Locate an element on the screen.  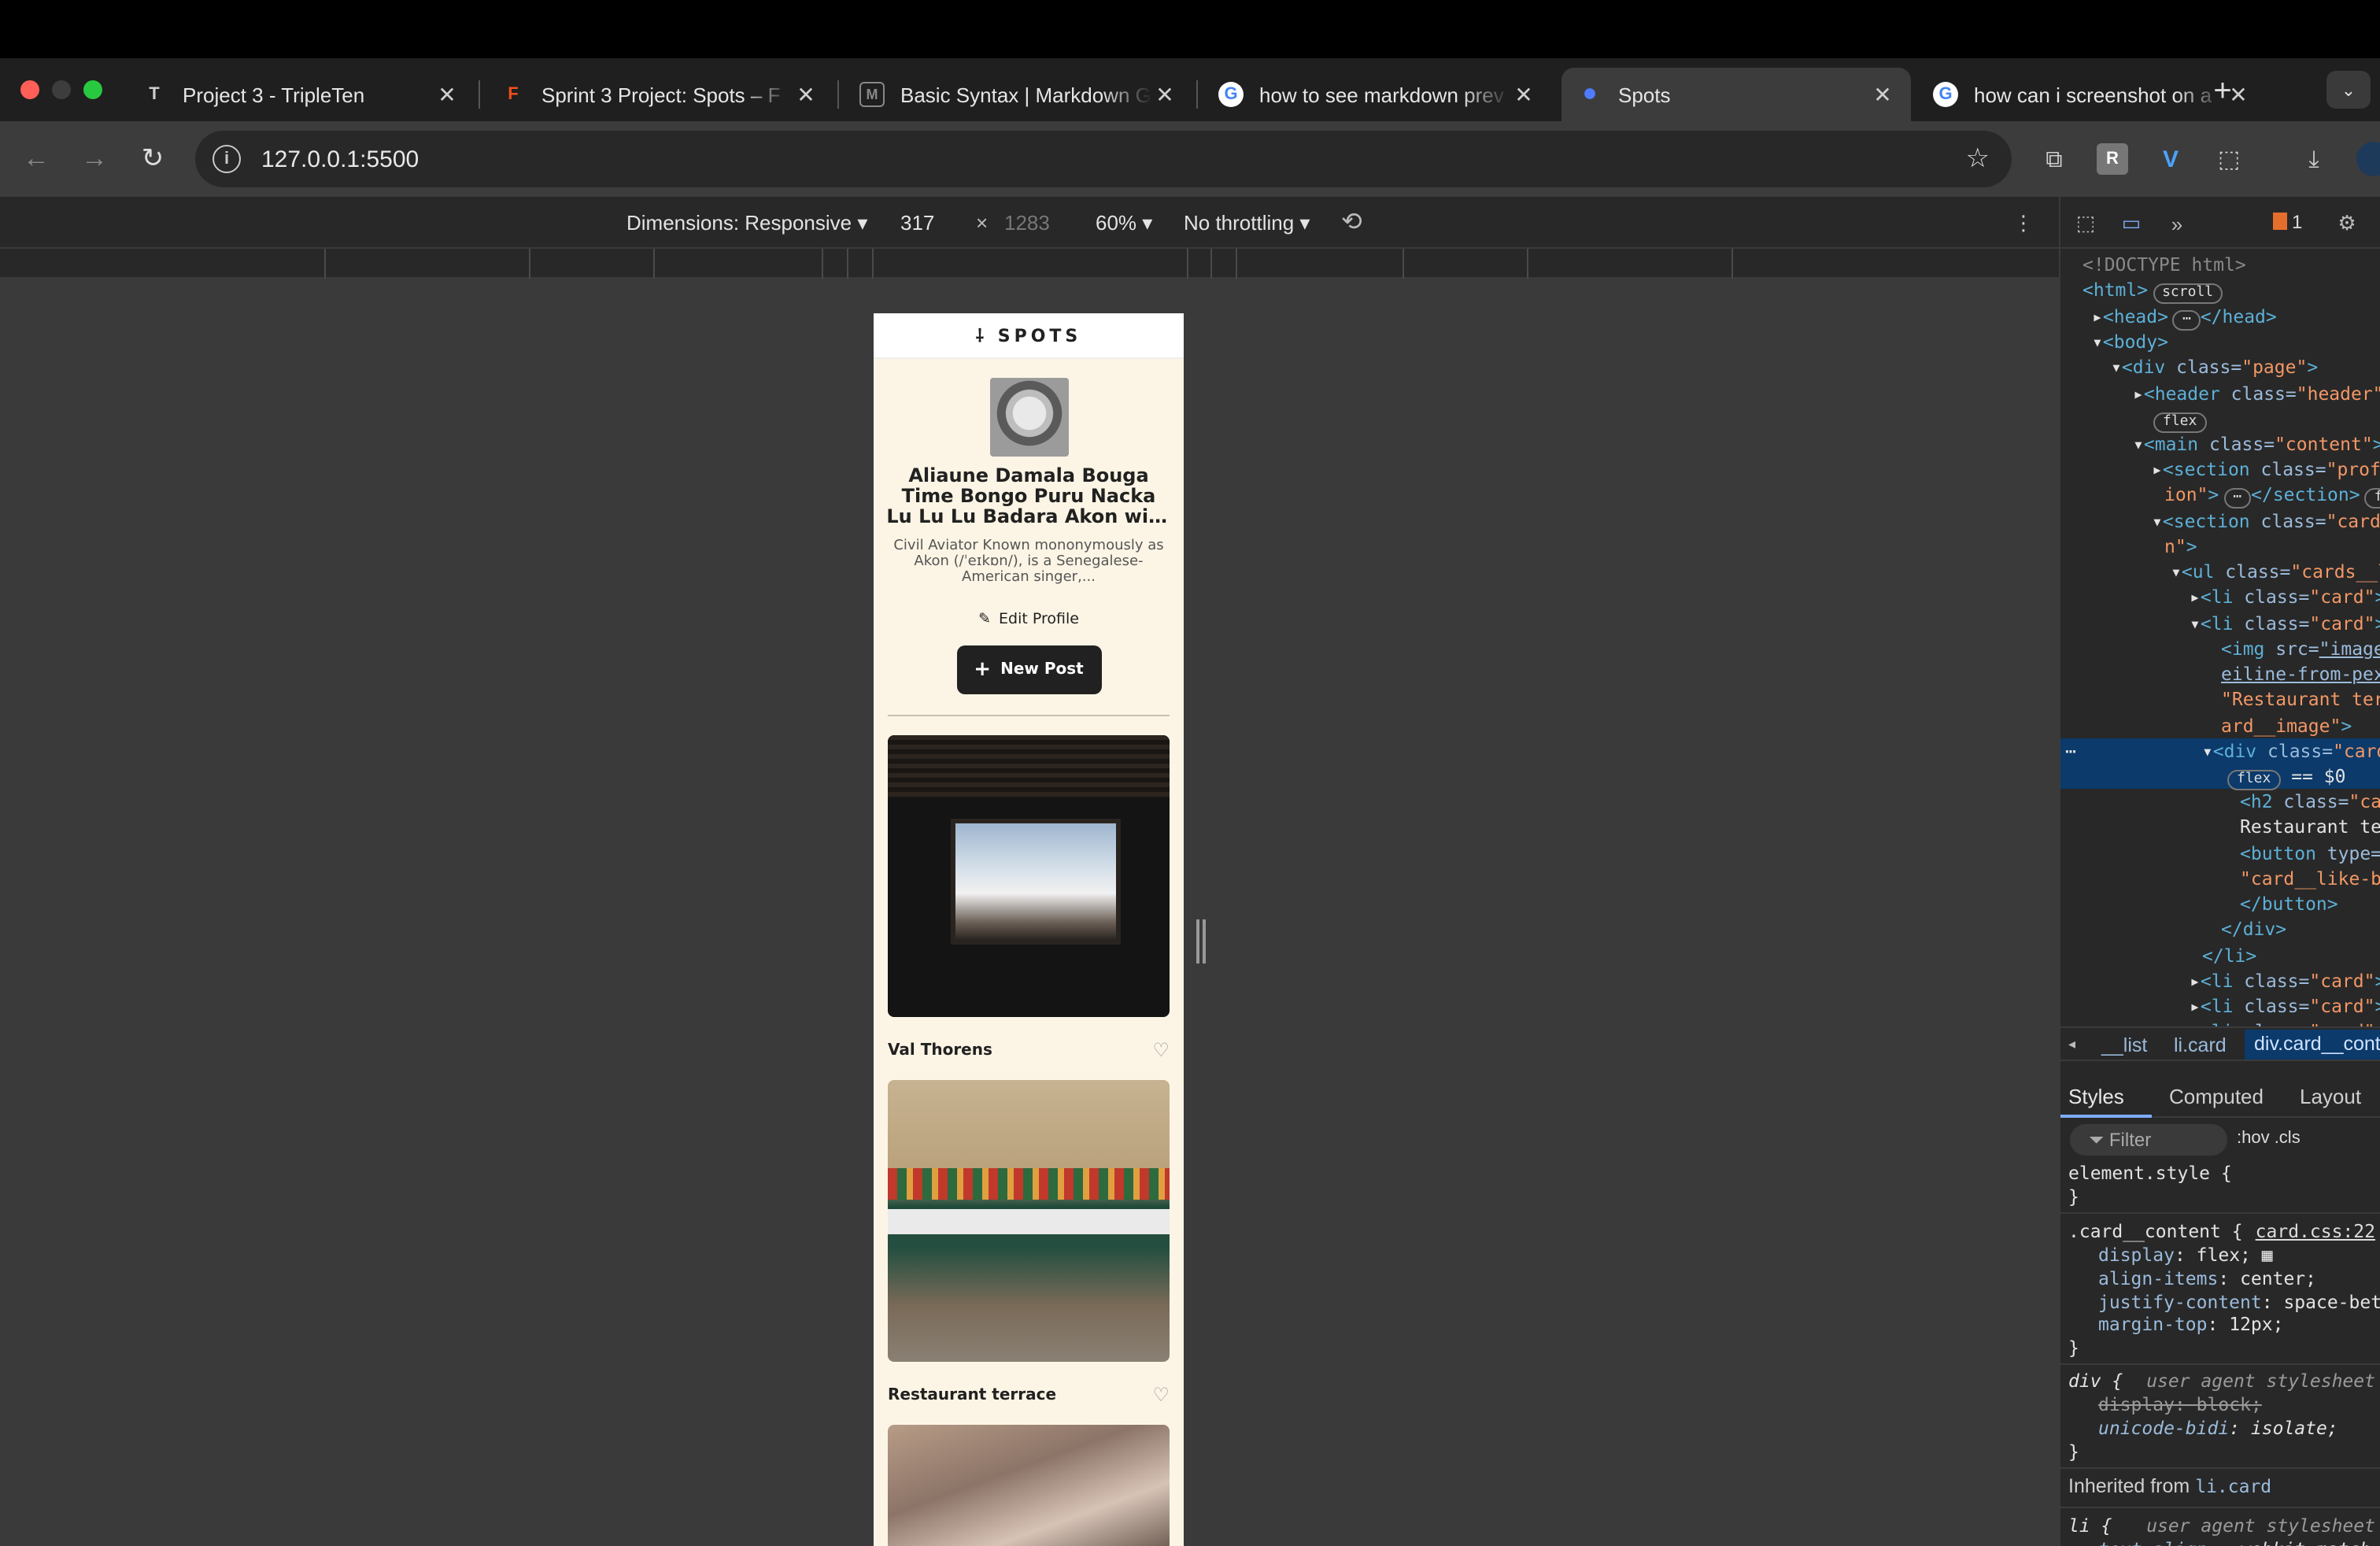
dom-line: <!DOCTYPE html> is located at coordinates (2231, 265).